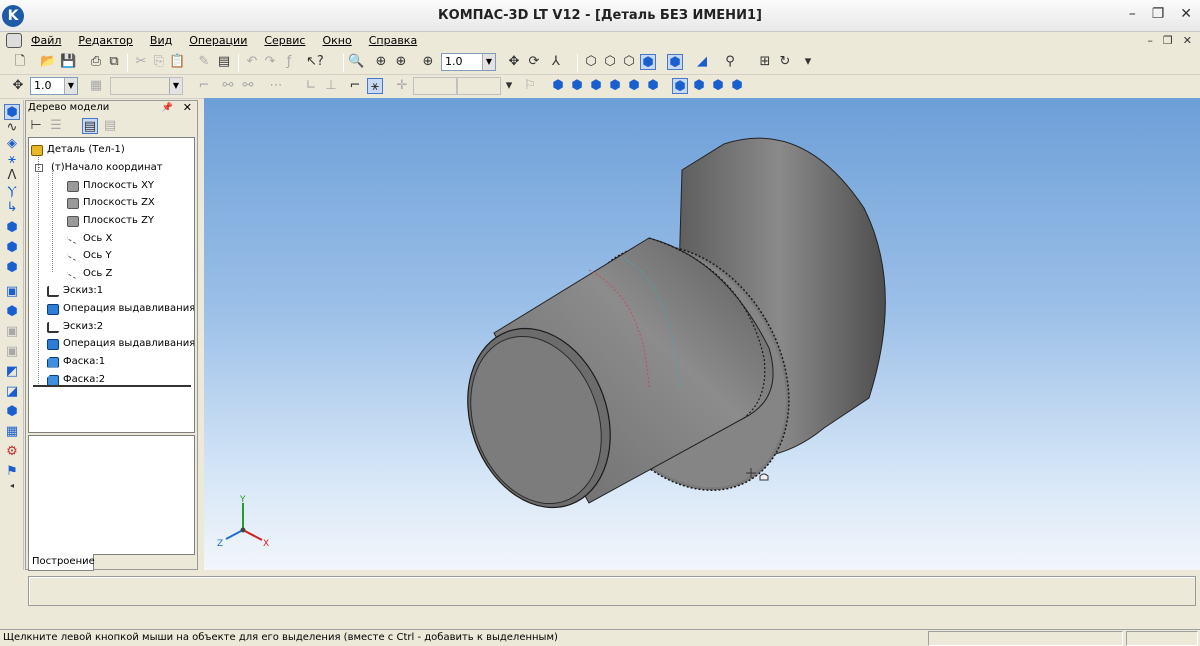 The image size is (1200, 646). What do you see at coordinates (615, 86) in the screenshot?
I see `view-bottom-icon: ⬢` at bounding box center [615, 86].